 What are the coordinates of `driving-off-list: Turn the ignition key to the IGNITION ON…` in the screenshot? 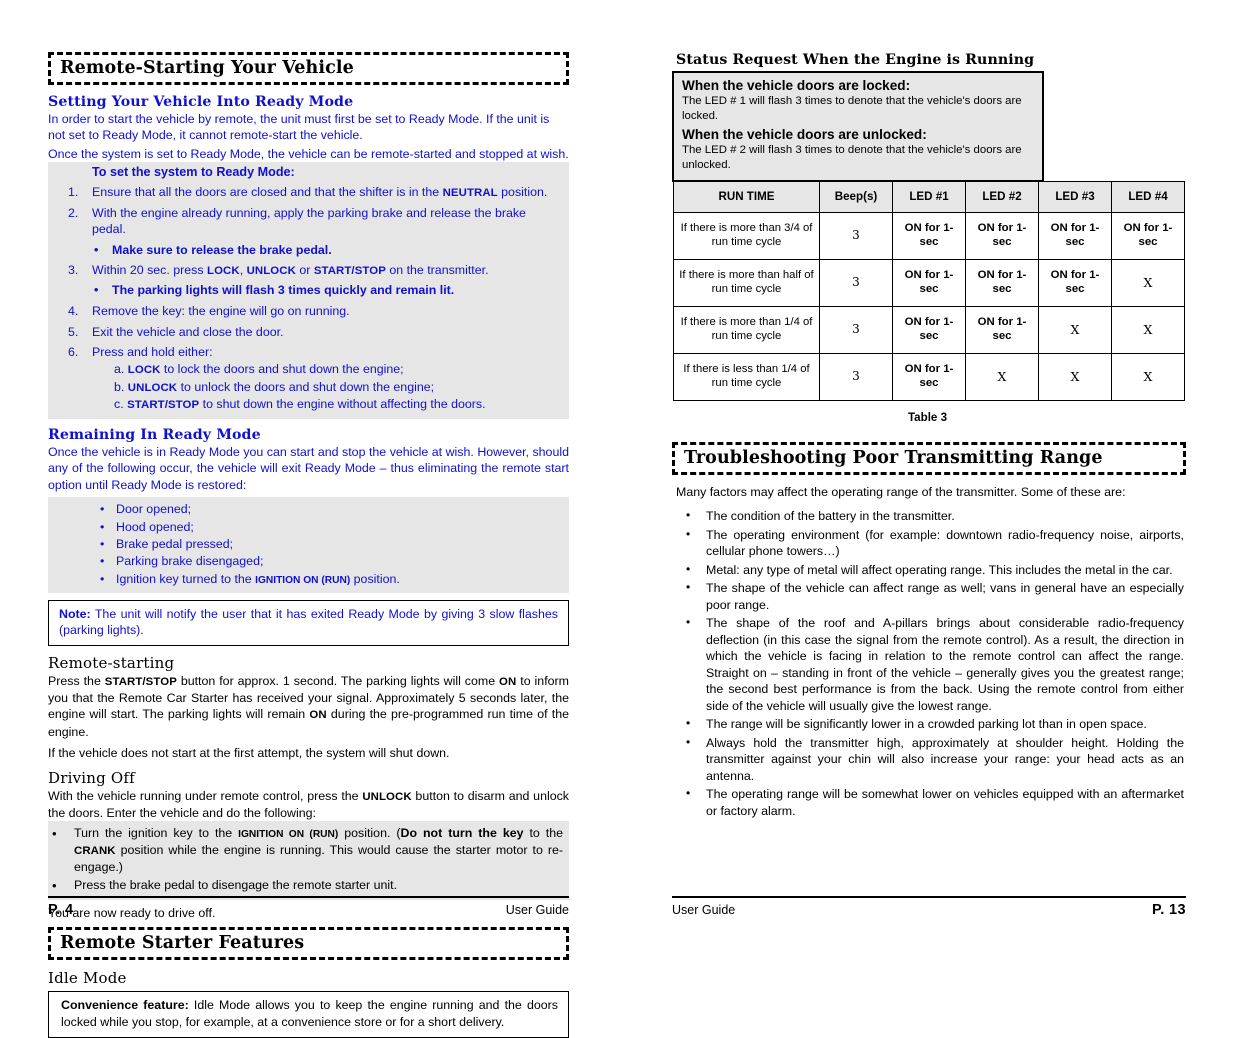 It's located at (308, 860).